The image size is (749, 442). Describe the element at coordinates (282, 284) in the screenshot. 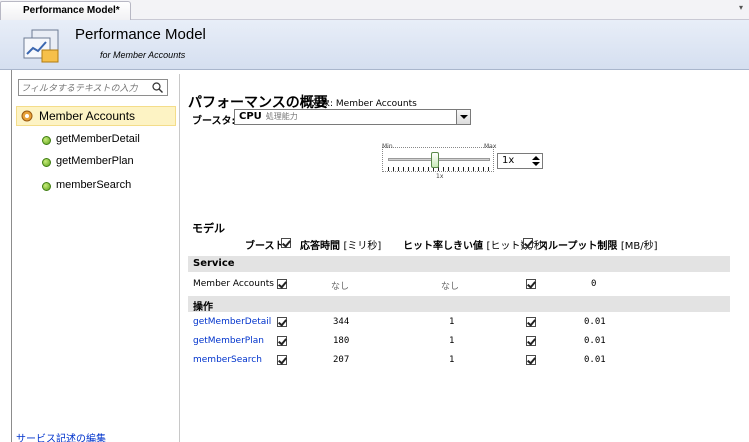

I see `service-boost-checkbox` at that location.